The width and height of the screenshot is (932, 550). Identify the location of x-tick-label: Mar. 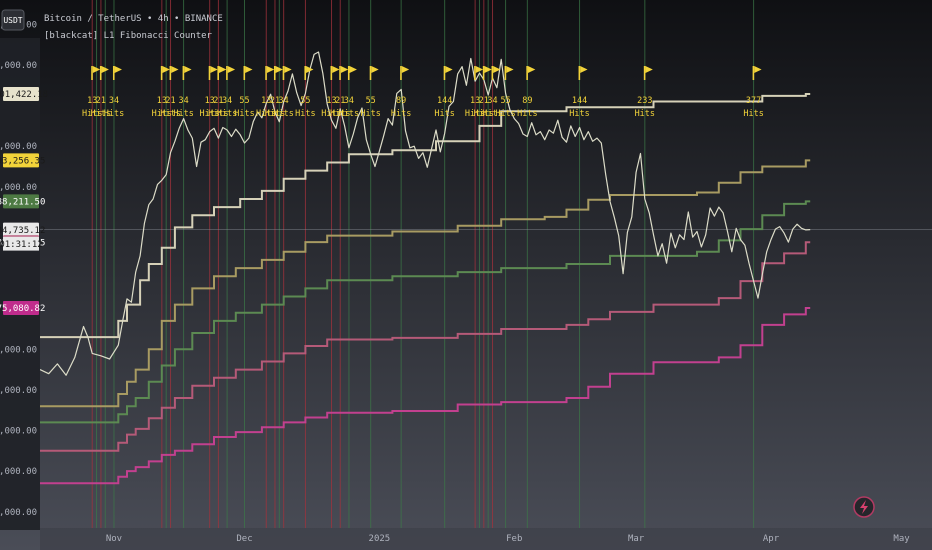
(636, 539).